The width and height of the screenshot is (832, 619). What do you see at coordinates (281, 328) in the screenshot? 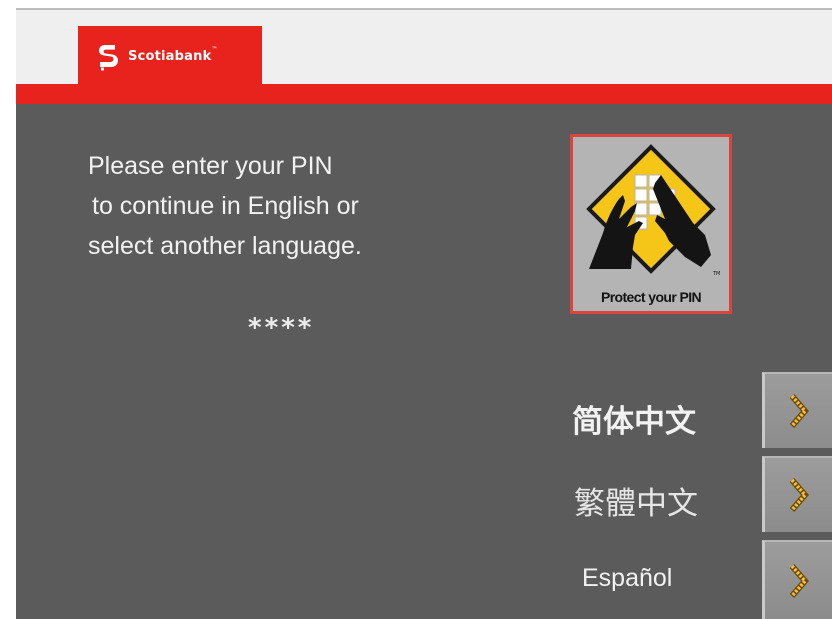
I see `pin-entry-mask: ****` at bounding box center [281, 328].